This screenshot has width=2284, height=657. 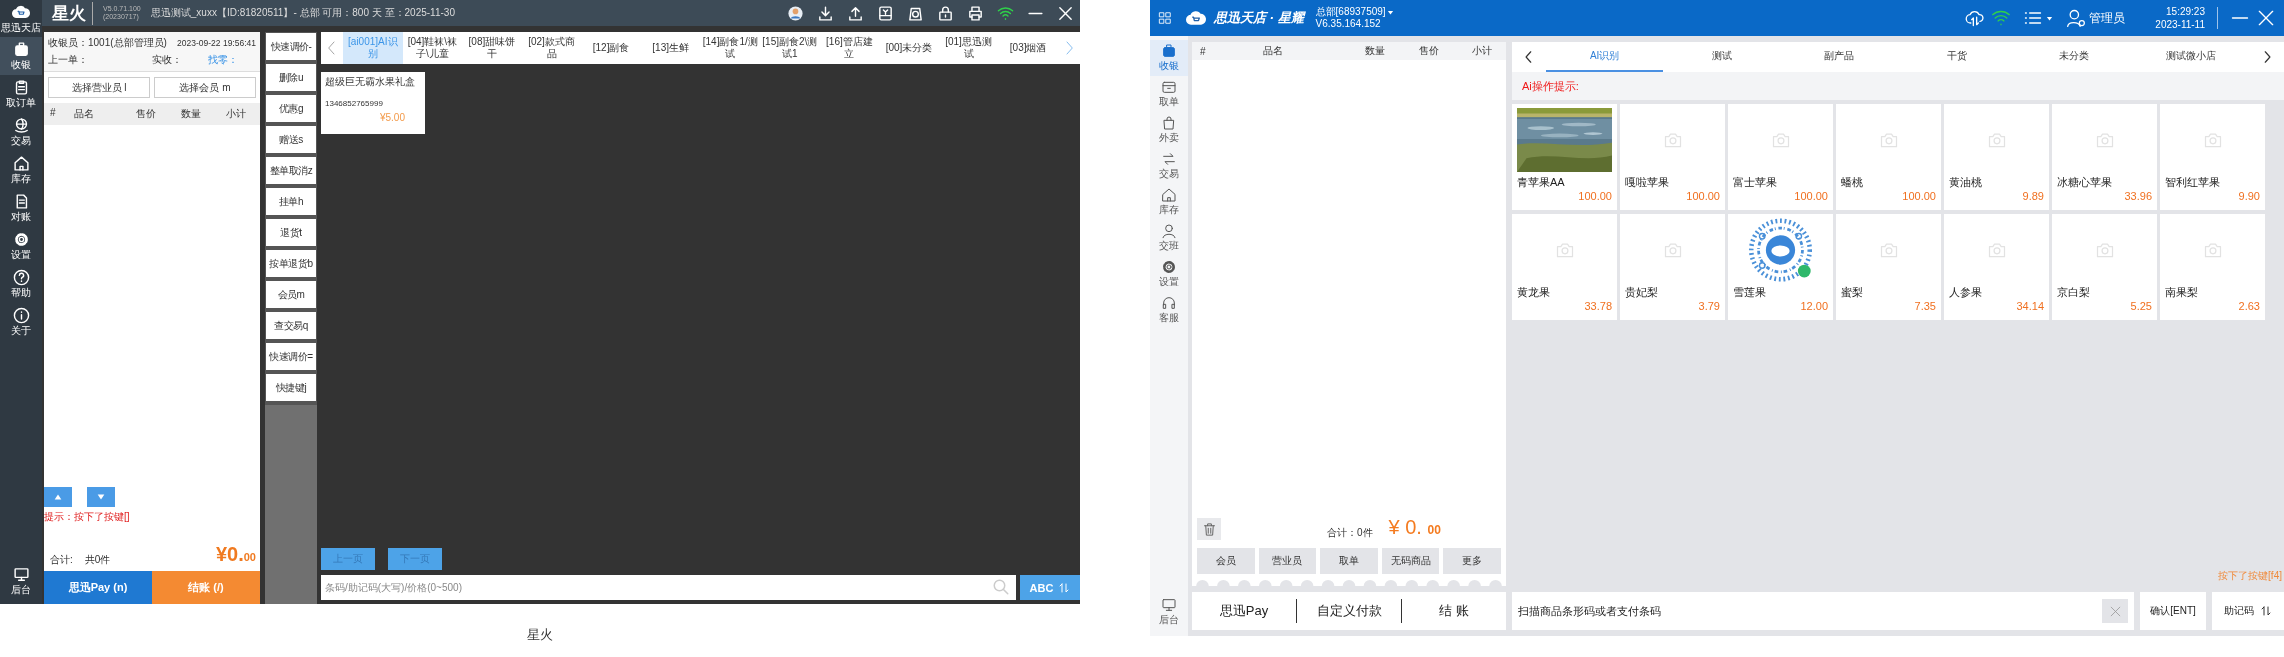 What do you see at coordinates (1672, 267) in the screenshot?
I see `product-card: 贵妃梨 3.79` at bounding box center [1672, 267].